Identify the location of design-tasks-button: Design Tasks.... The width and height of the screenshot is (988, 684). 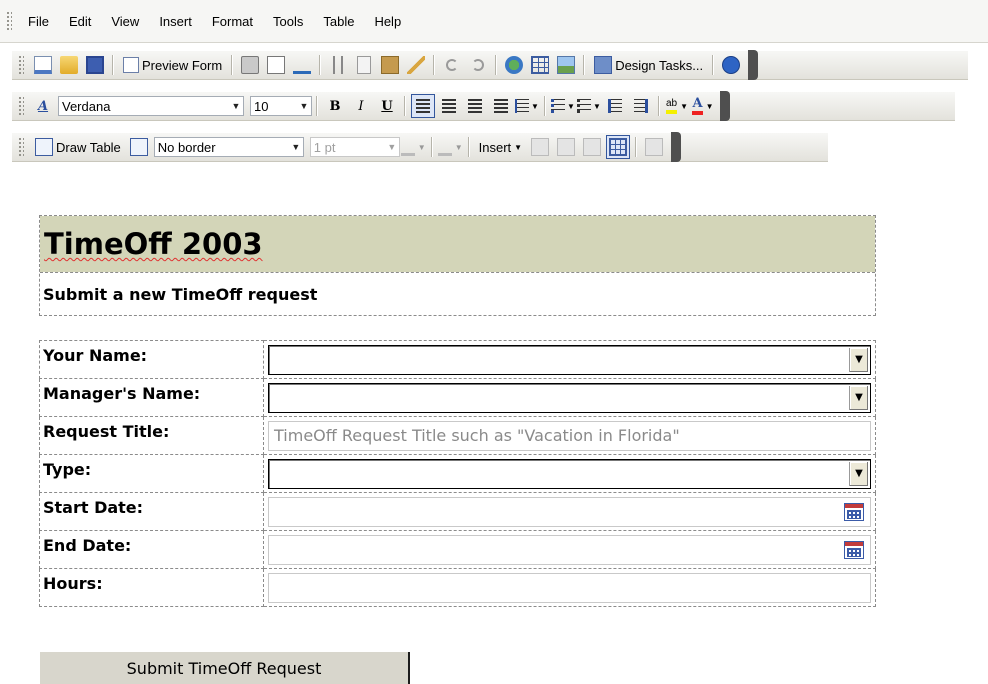
(648, 65).